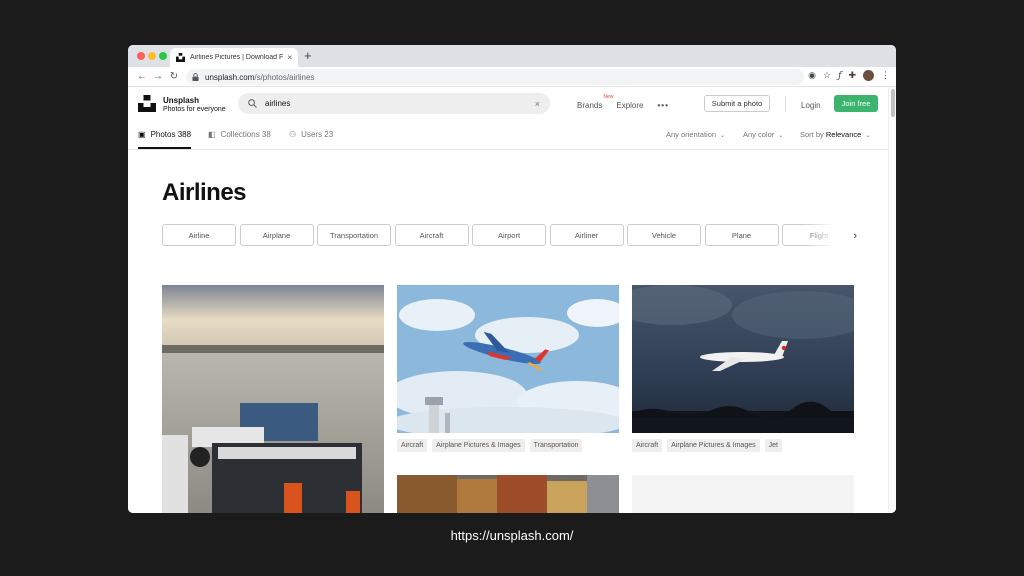 This screenshot has height=576, width=1024. What do you see at coordinates (180, 57) in the screenshot?
I see `unsplash-favicon-icon` at bounding box center [180, 57].